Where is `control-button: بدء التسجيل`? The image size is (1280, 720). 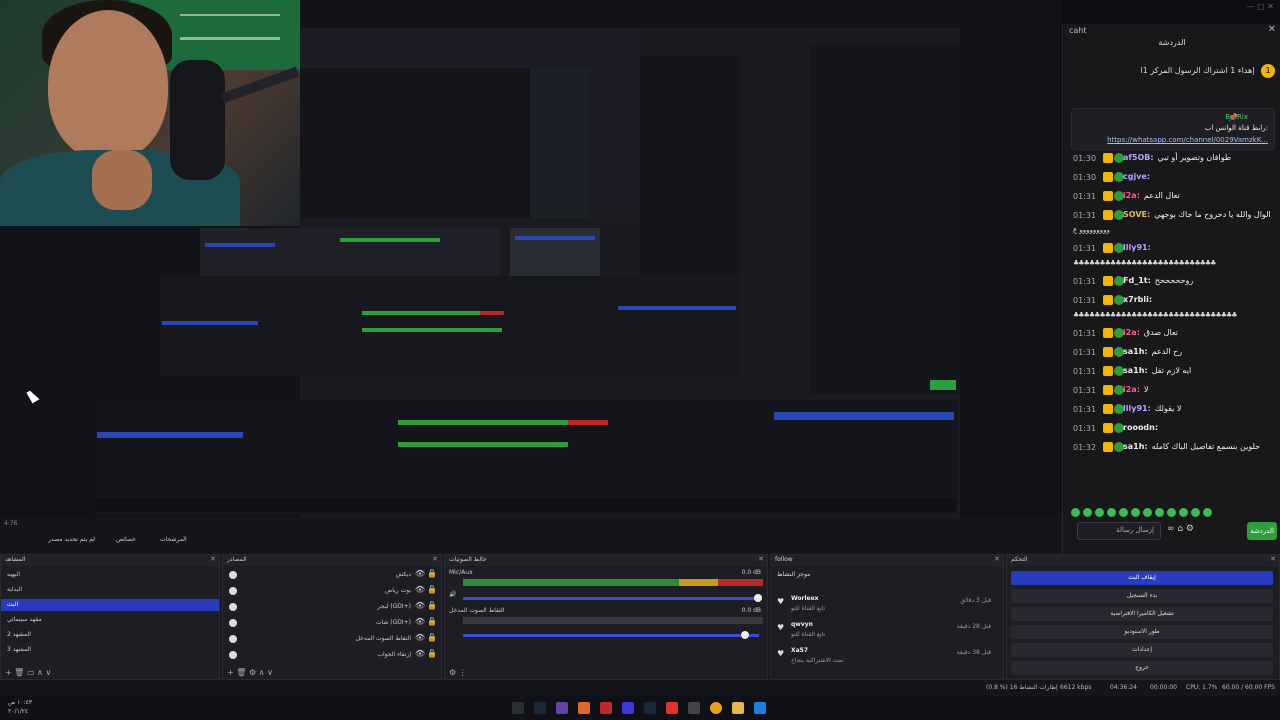
control-button: بدء التسجيل is located at coordinates (1142, 596).